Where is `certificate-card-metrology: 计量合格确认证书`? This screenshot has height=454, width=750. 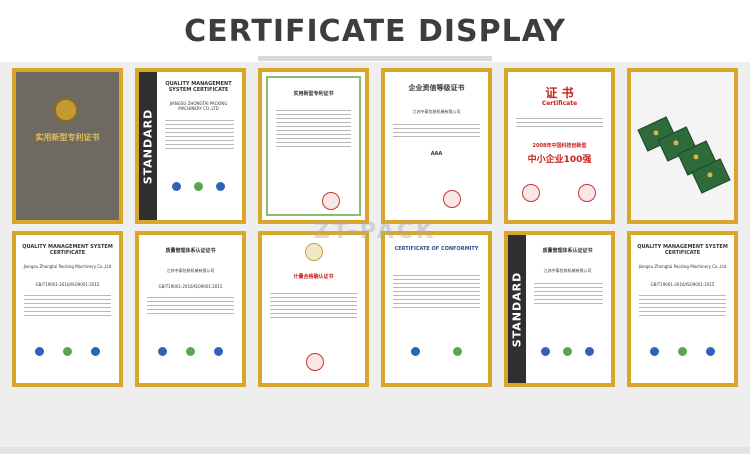
certificate-card-metrology: 计量合格确认证书 is located at coordinates (313, 309).